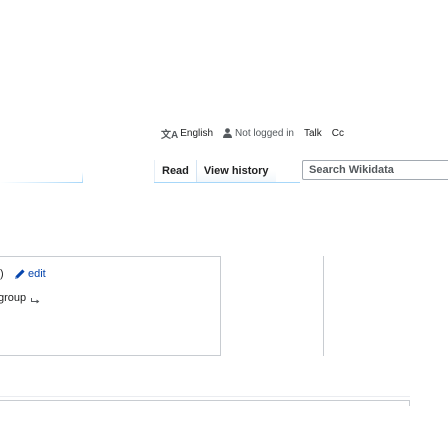 The width and height of the screenshot is (448, 448). What do you see at coordinates (205, 396) in the screenshot?
I see `section-divider-light` at bounding box center [205, 396].